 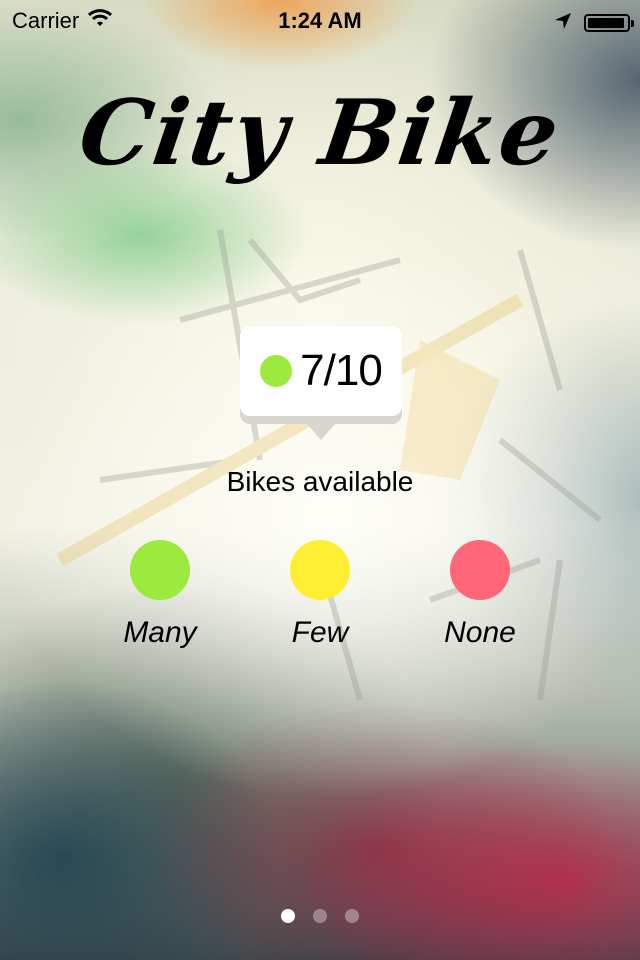 What do you see at coordinates (321, 432) in the screenshot?
I see `bubble-pointer` at bounding box center [321, 432].